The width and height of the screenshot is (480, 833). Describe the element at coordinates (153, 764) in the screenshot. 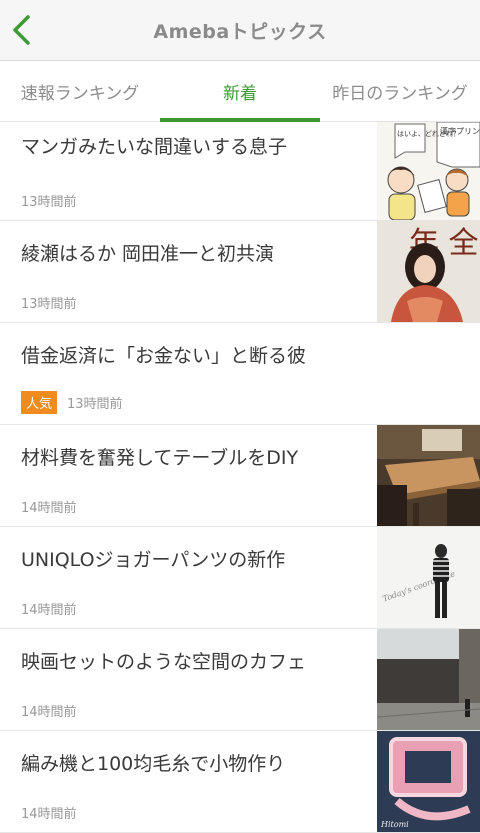

I see `topic-title: 編み機と100均毛糸で小物作り` at that location.